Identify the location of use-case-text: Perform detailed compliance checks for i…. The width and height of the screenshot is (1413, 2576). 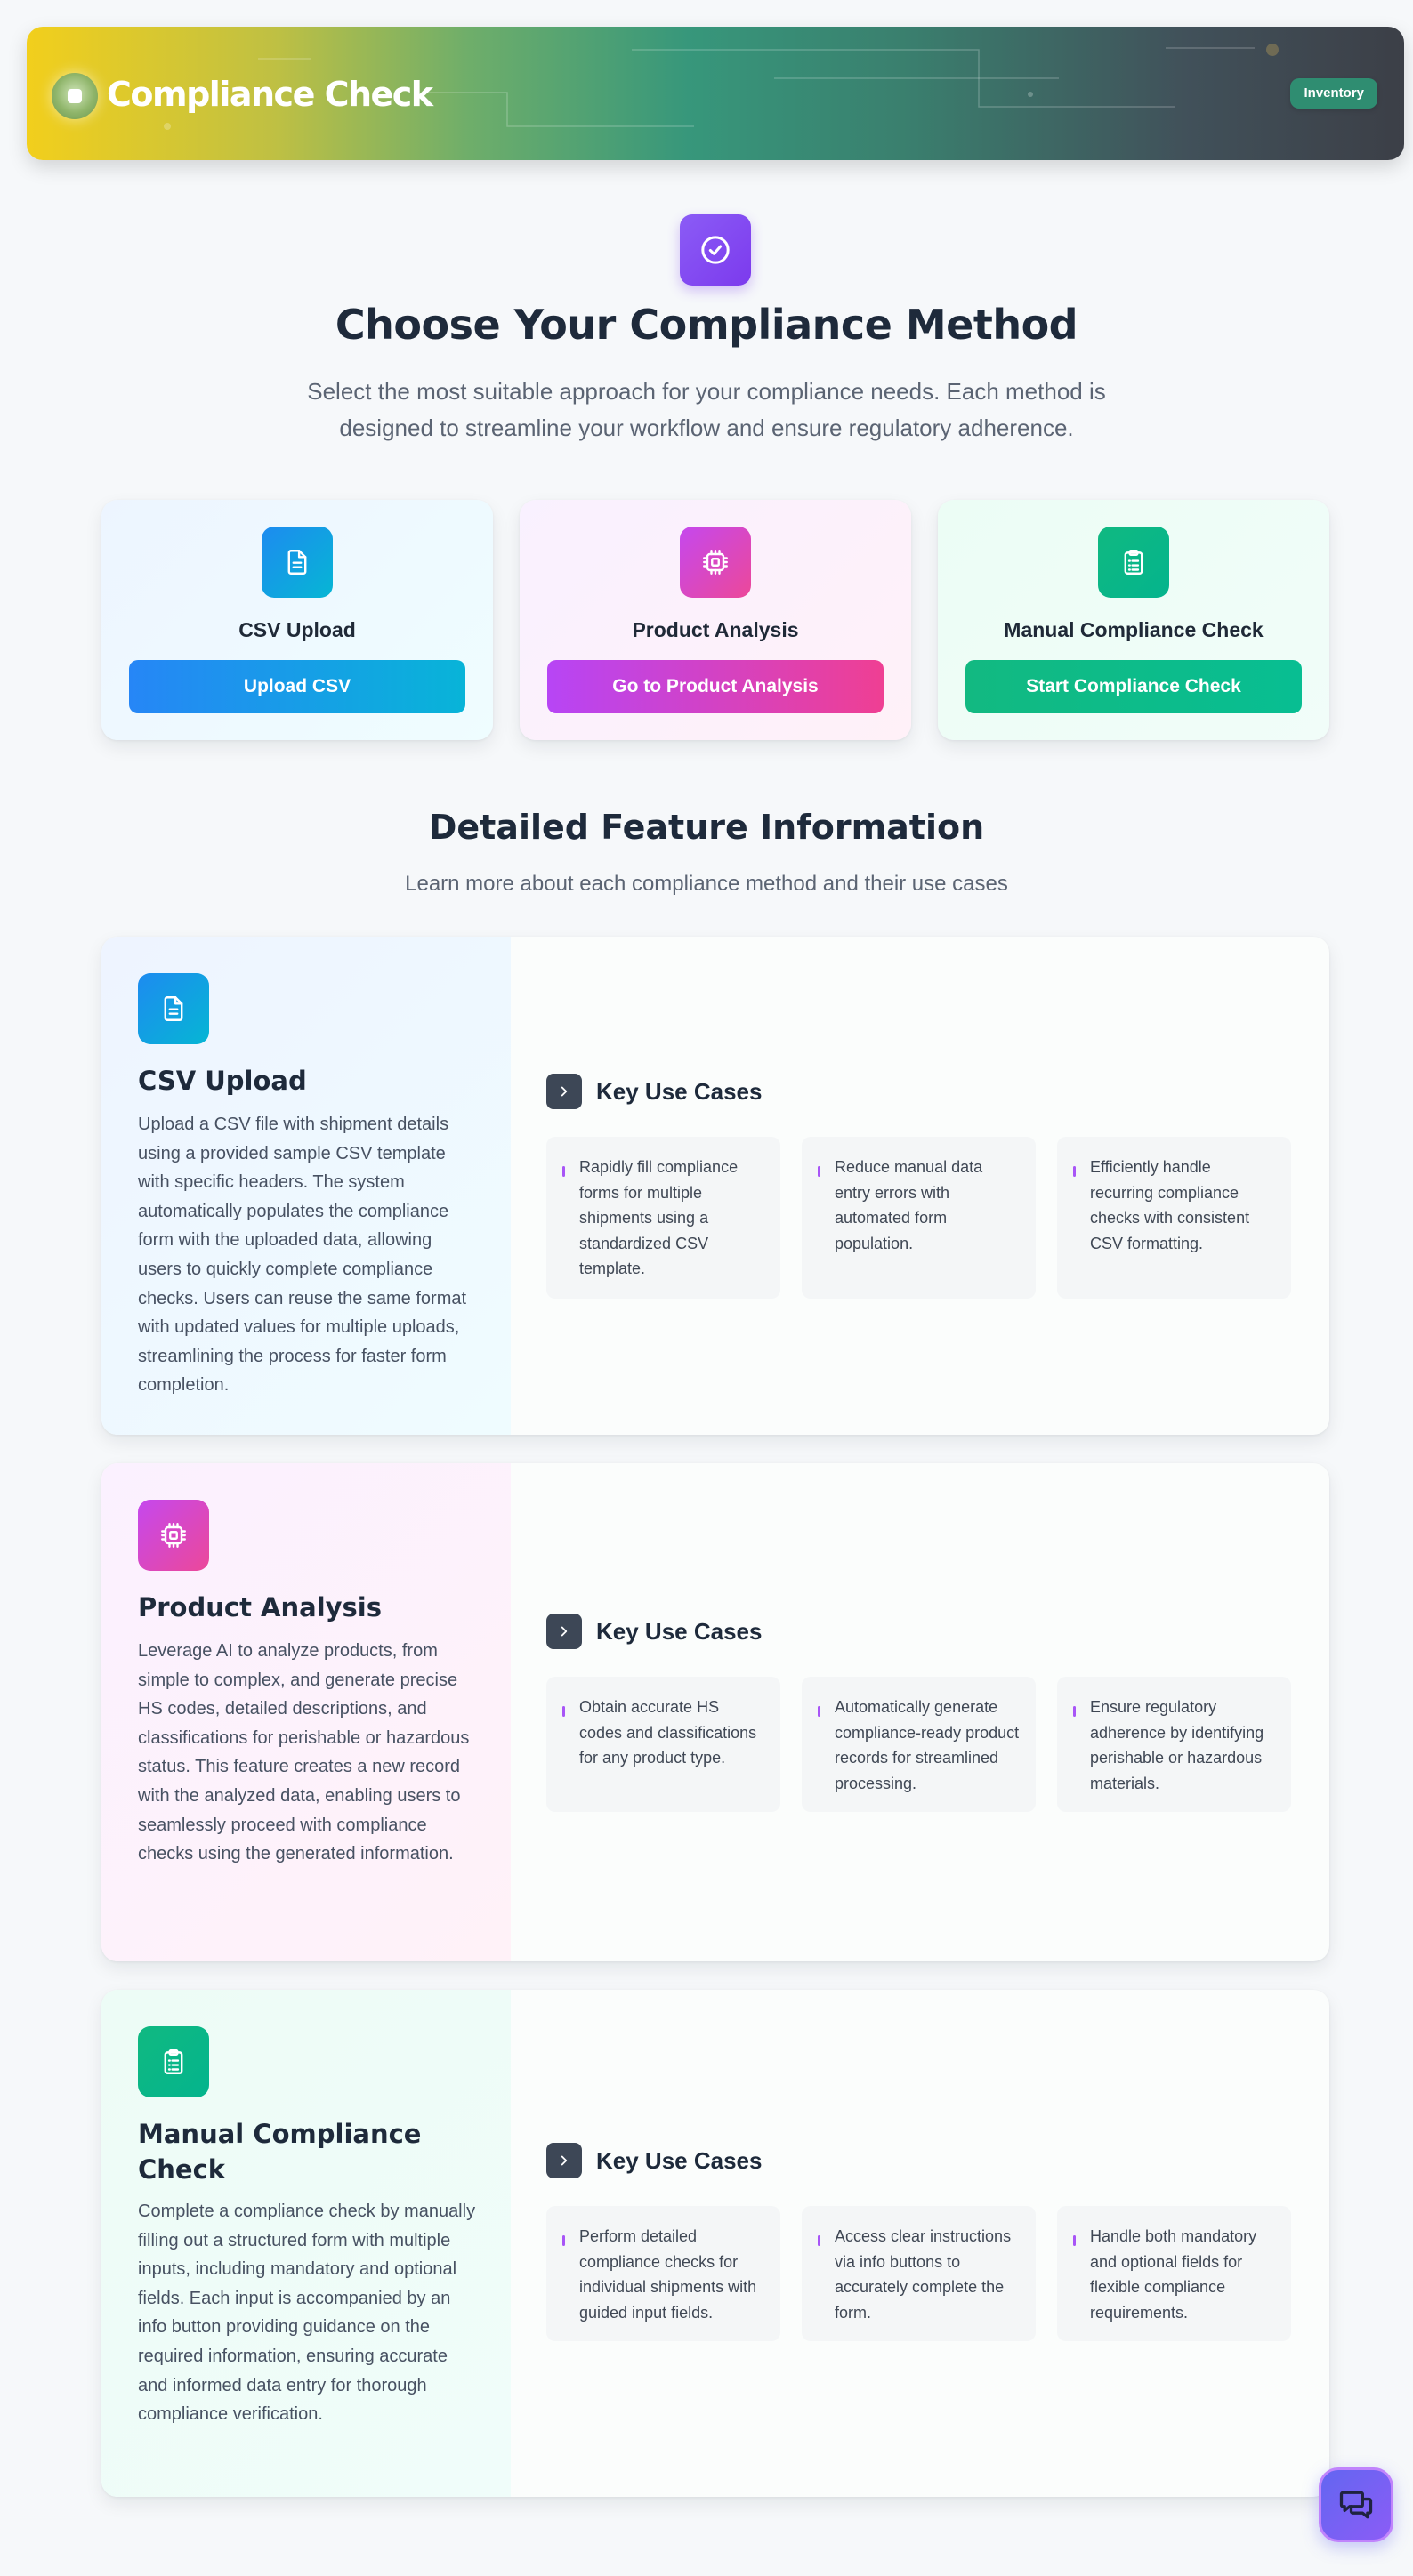
(668, 2274).